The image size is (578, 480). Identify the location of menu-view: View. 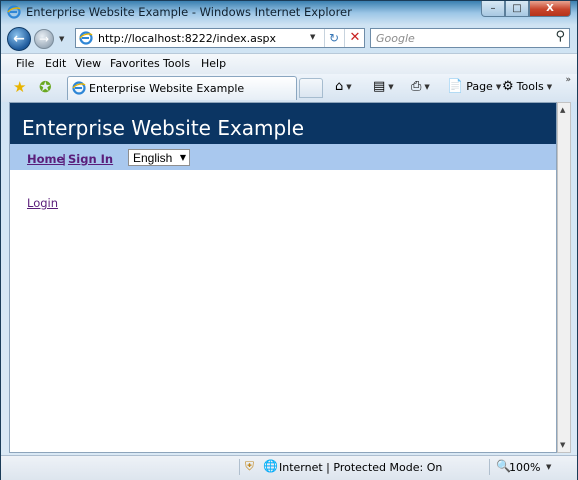
(88, 63).